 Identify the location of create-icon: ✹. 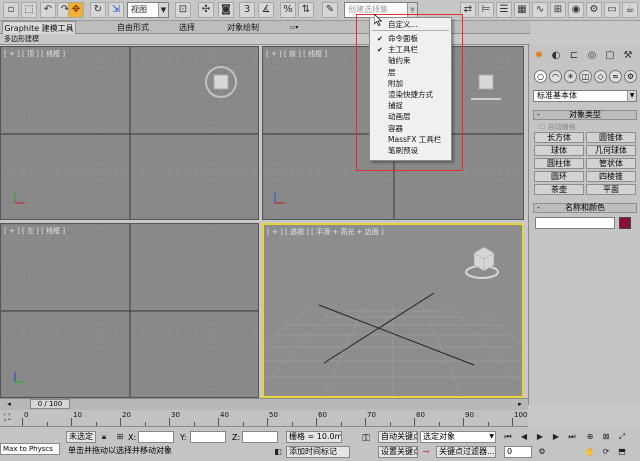
(539, 56).